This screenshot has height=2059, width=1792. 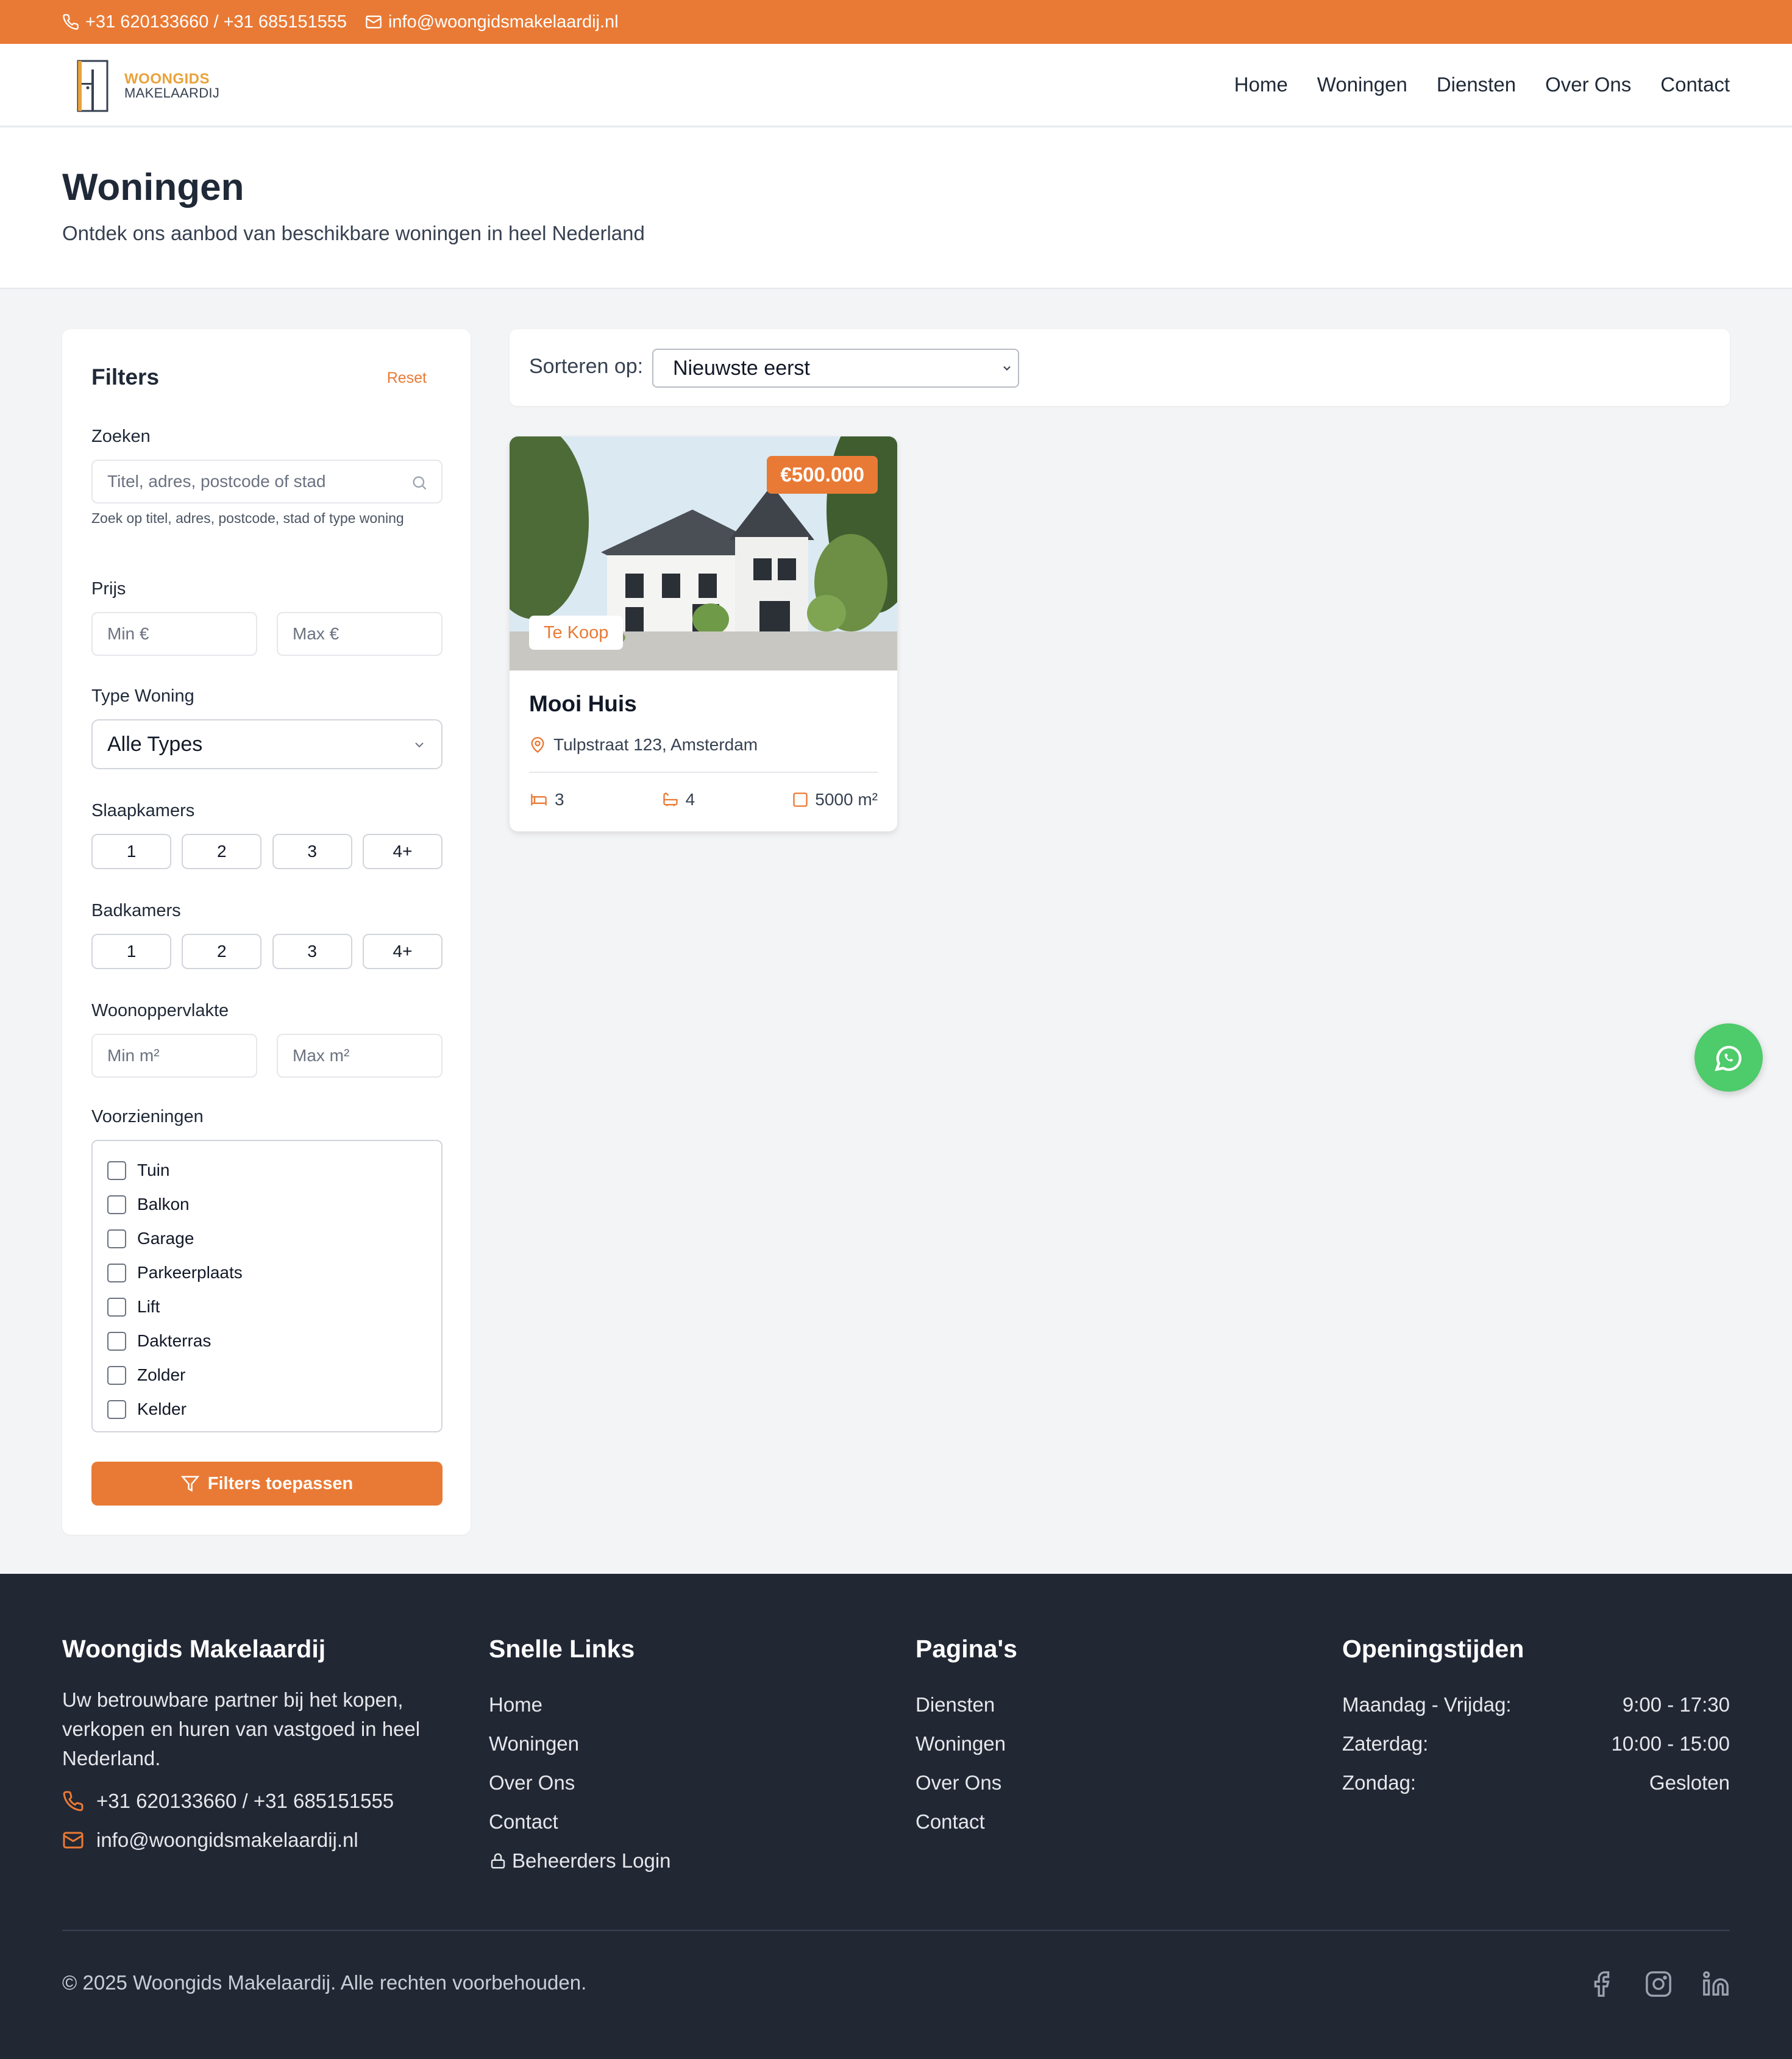 I want to click on footer-link-woningen: Woningen, so click(x=580, y=1743).